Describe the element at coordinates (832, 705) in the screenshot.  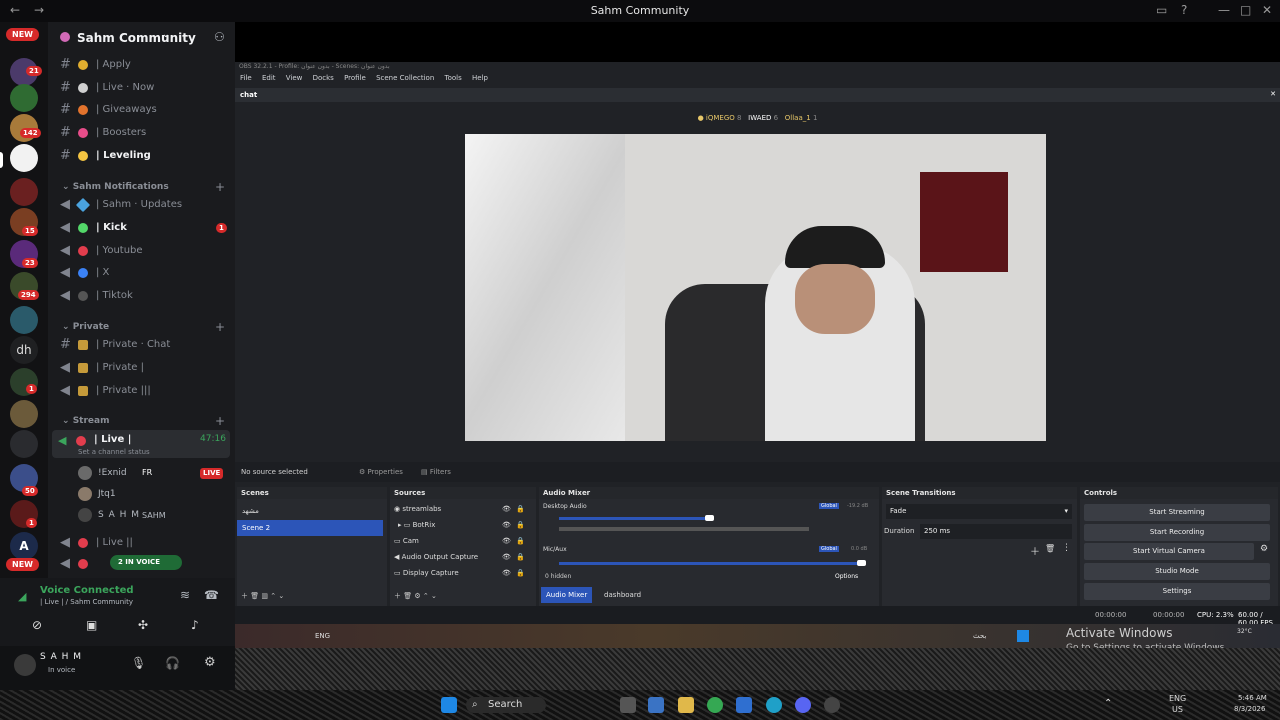
I see `obs-icon` at that location.